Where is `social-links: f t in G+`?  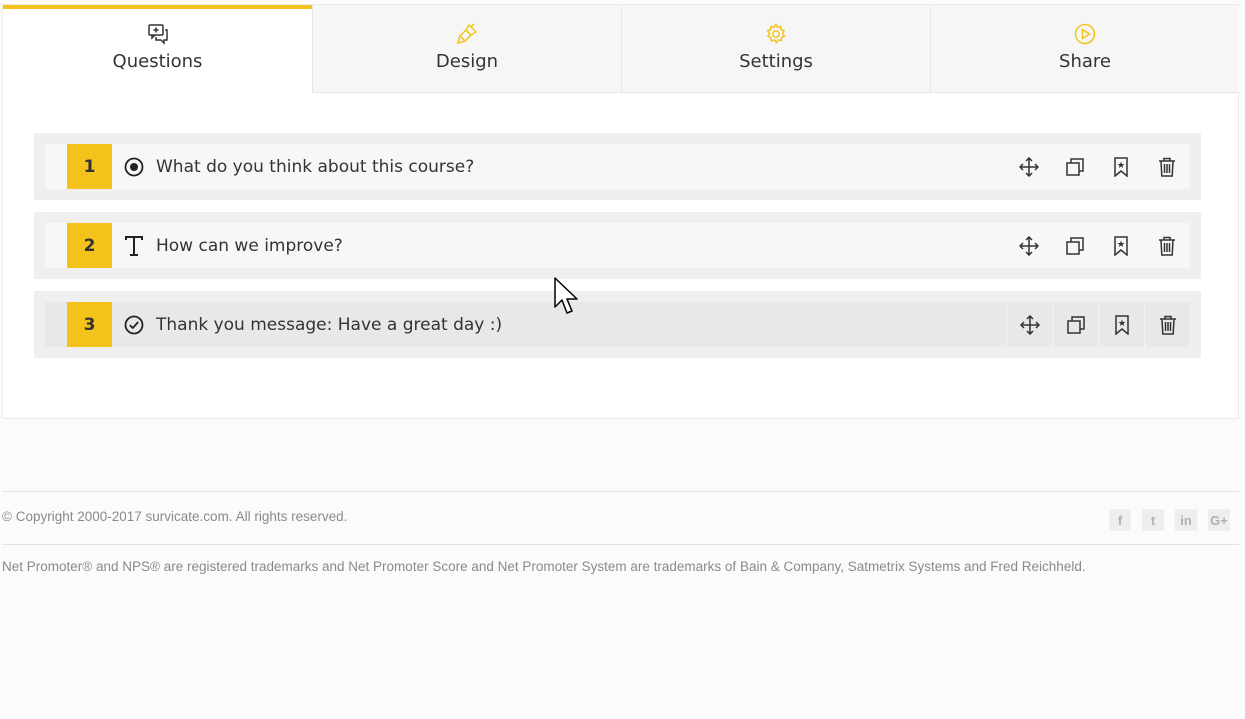 social-links: f t in G+ is located at coordinates (1169, 520).